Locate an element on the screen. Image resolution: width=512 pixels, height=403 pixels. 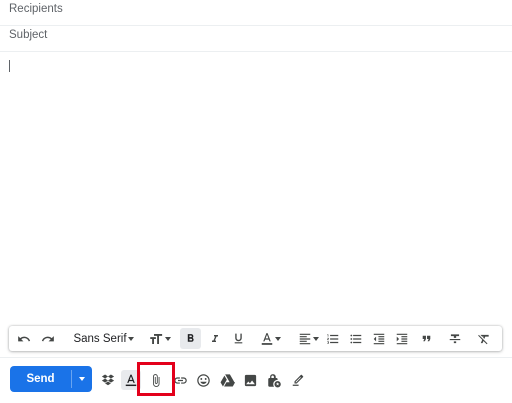
insert-emoji-button is located at coordinates (203, 380).